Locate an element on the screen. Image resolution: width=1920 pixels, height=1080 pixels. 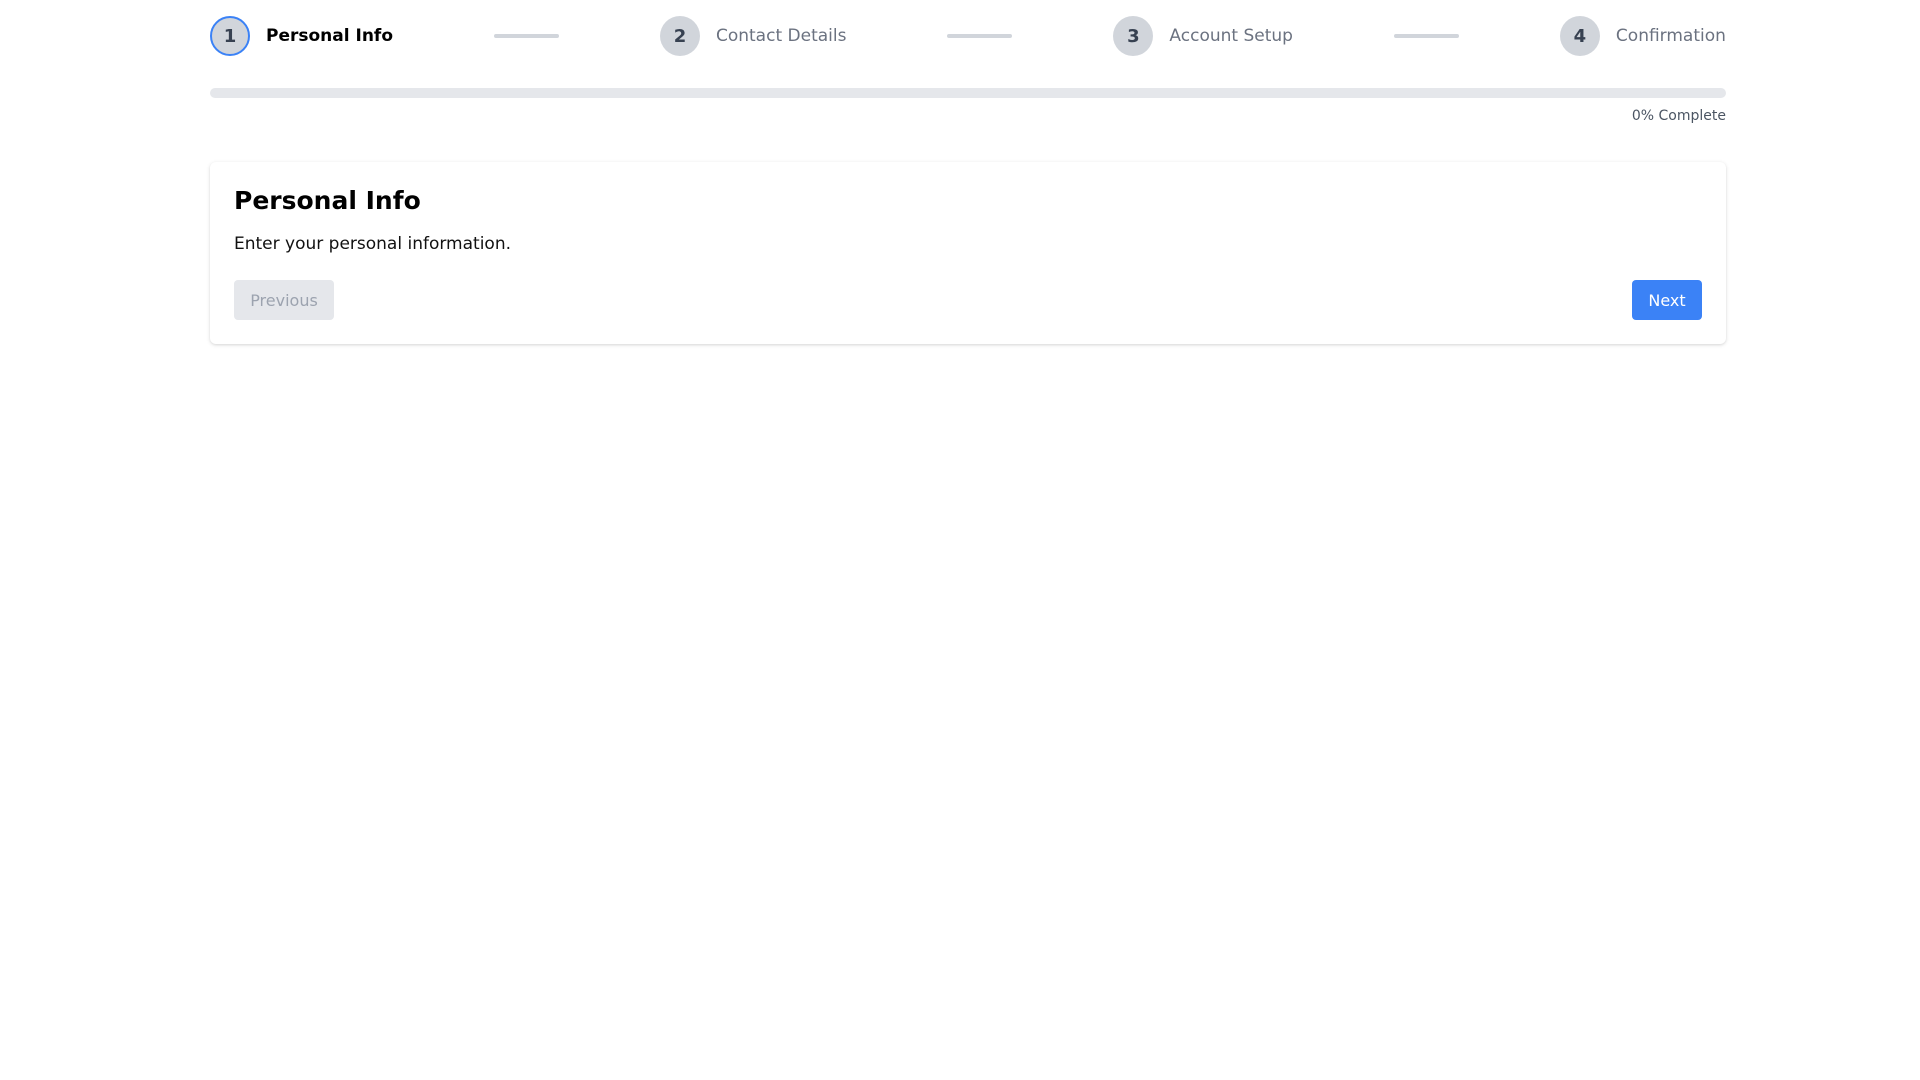
step-contact-details: 2 Contact Details is located at coordinates (753, 36).